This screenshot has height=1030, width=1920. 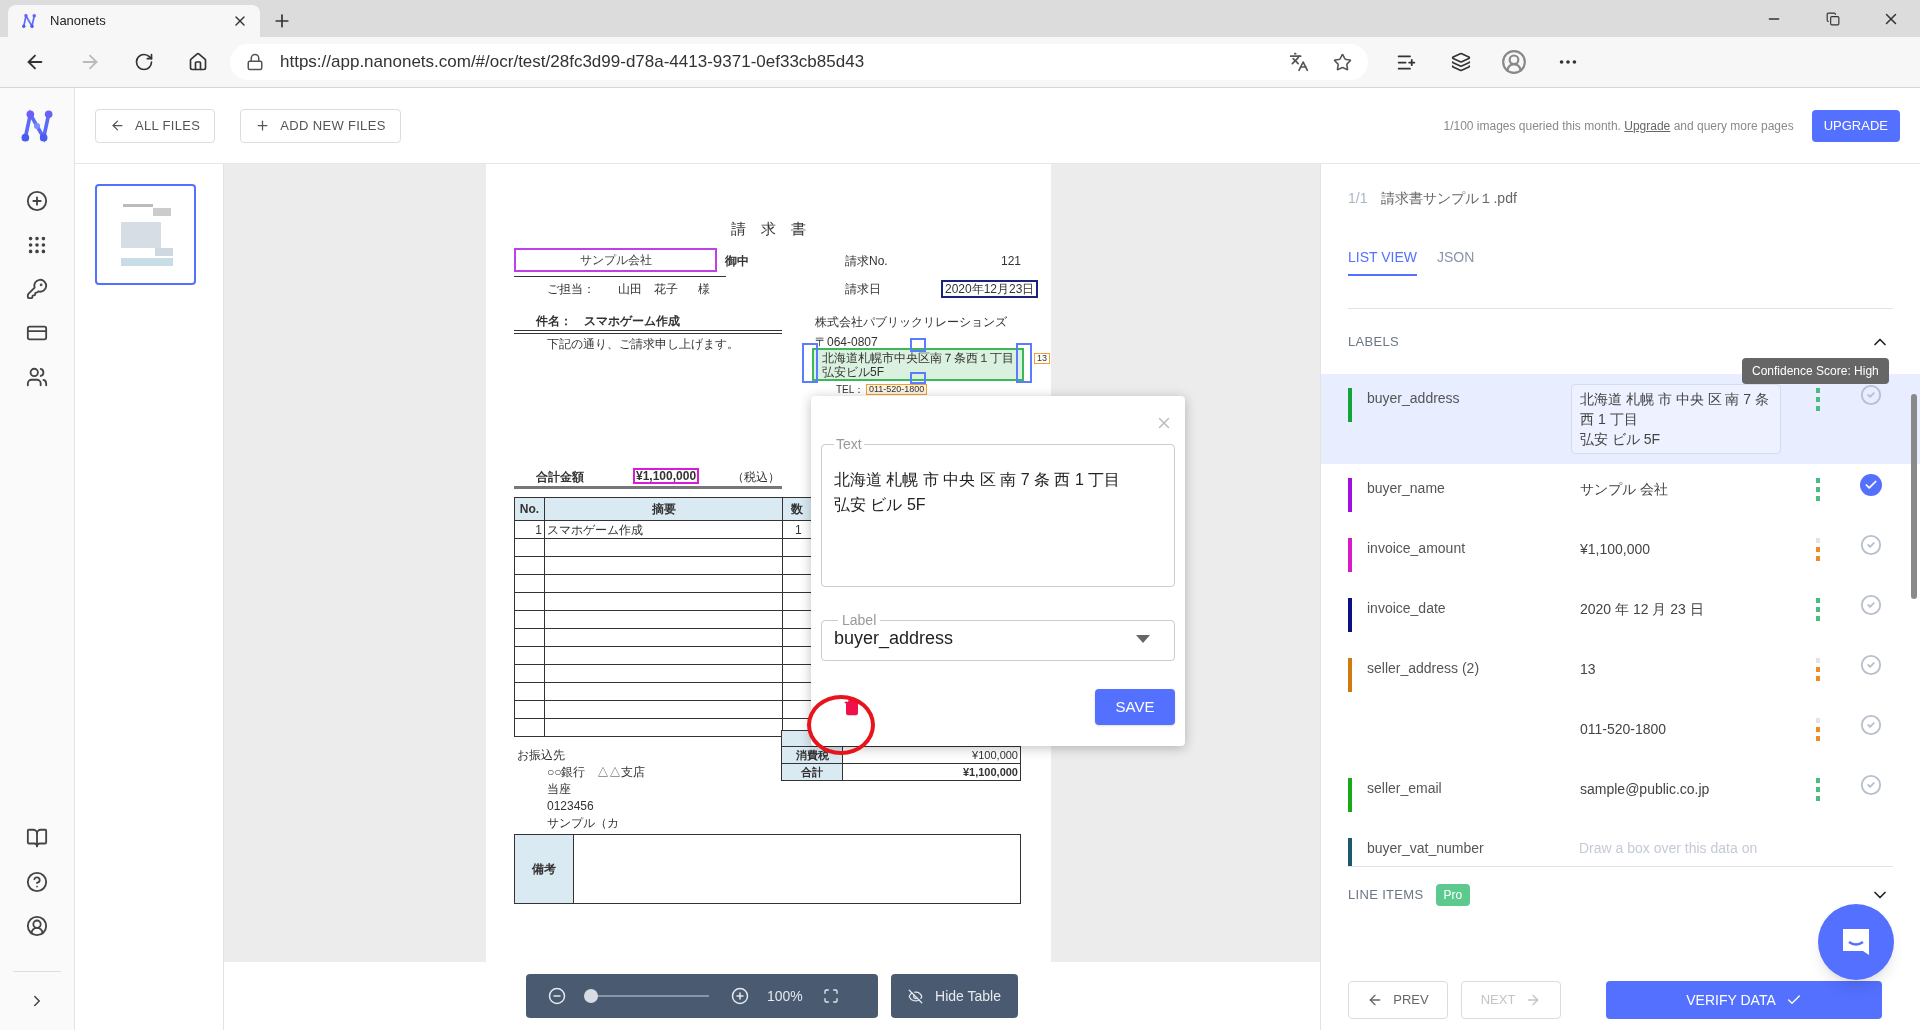 I want to click on summary-label: 消費税, so click(x=812, y=755).